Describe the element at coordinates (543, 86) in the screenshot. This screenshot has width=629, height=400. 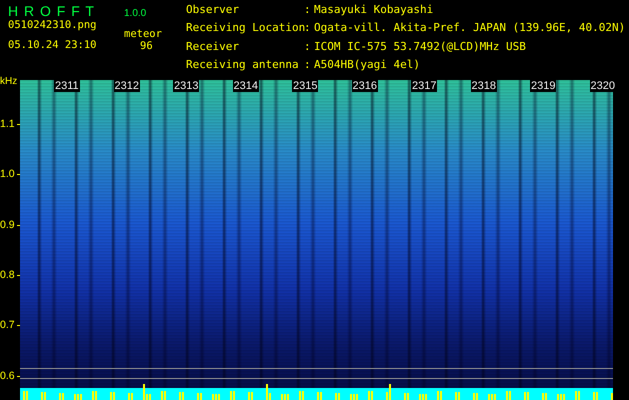
I see `time-label: 2319` at that location.